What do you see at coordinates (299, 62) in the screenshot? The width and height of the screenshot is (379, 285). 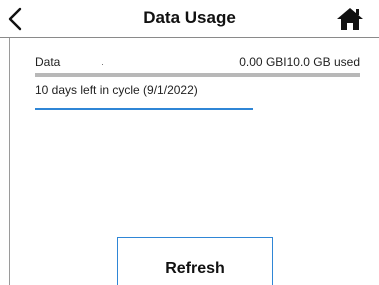 I see `usage-amount: 0.00 GBI10.0 GB used` at bounding box center [299, 62].